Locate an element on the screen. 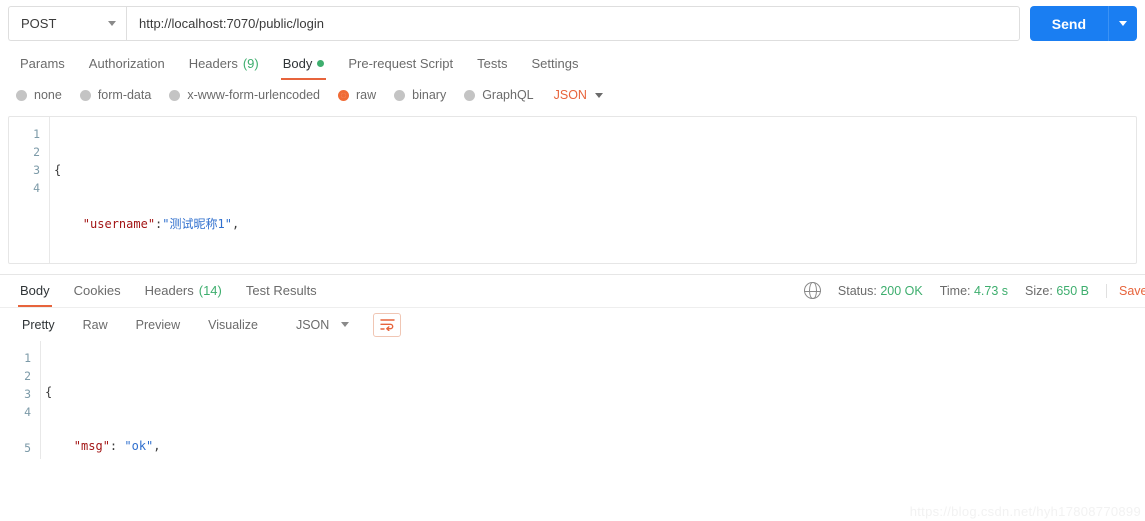 This screenshot has height=521, width=1145. send-options-button is located at coordinates (1122, 23).